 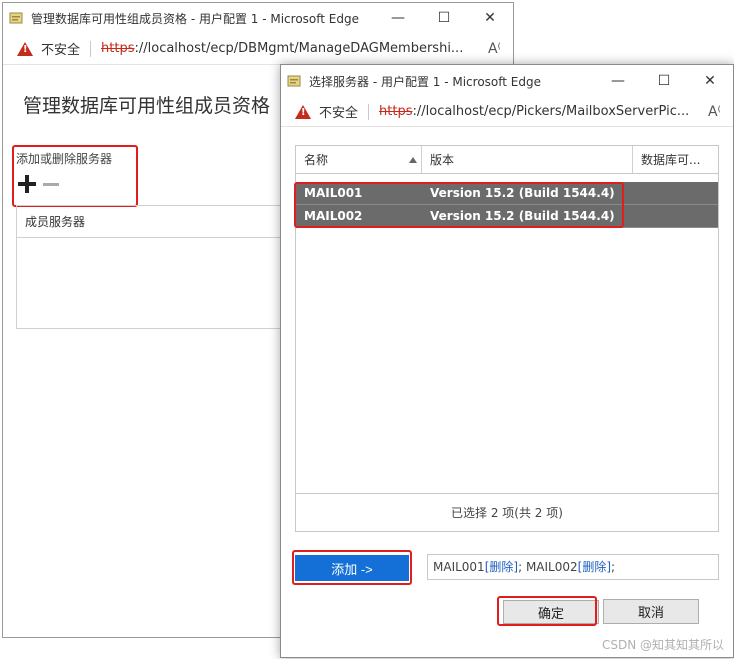 I want to click on page-title: 管理数据库可用性组成员资格, so click(x=147, y=106).